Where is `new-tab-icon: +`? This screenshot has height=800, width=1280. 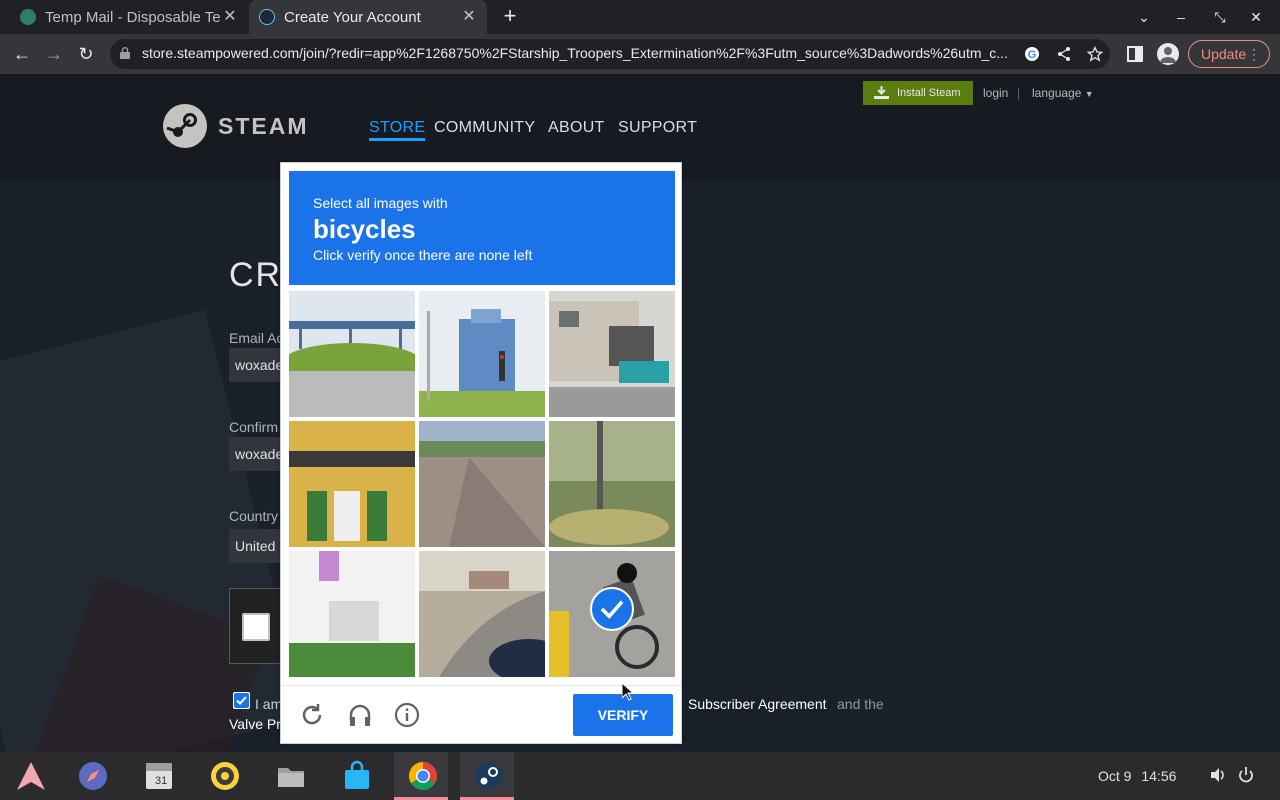
new-tab-icon: + is located at coordinates (510, 16).